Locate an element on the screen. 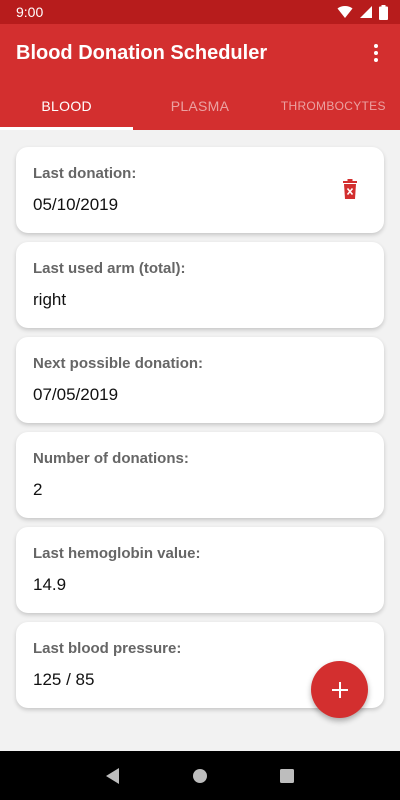 This screenshot has width=400, height=800. card-value: 07/05/2019 is located at coordinates (76, 394).